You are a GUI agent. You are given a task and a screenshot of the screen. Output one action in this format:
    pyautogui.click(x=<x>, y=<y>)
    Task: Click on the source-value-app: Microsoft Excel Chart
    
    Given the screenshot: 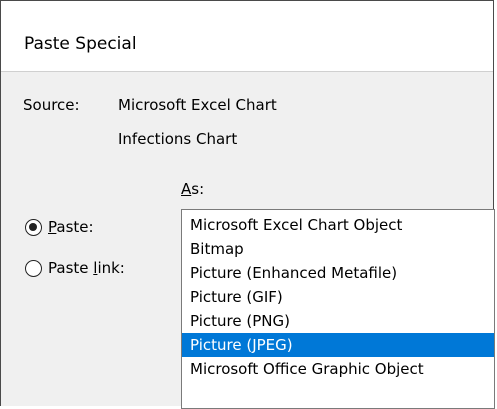 What is the action you would take?
    pyautogui.click(x=197, y=105)
    